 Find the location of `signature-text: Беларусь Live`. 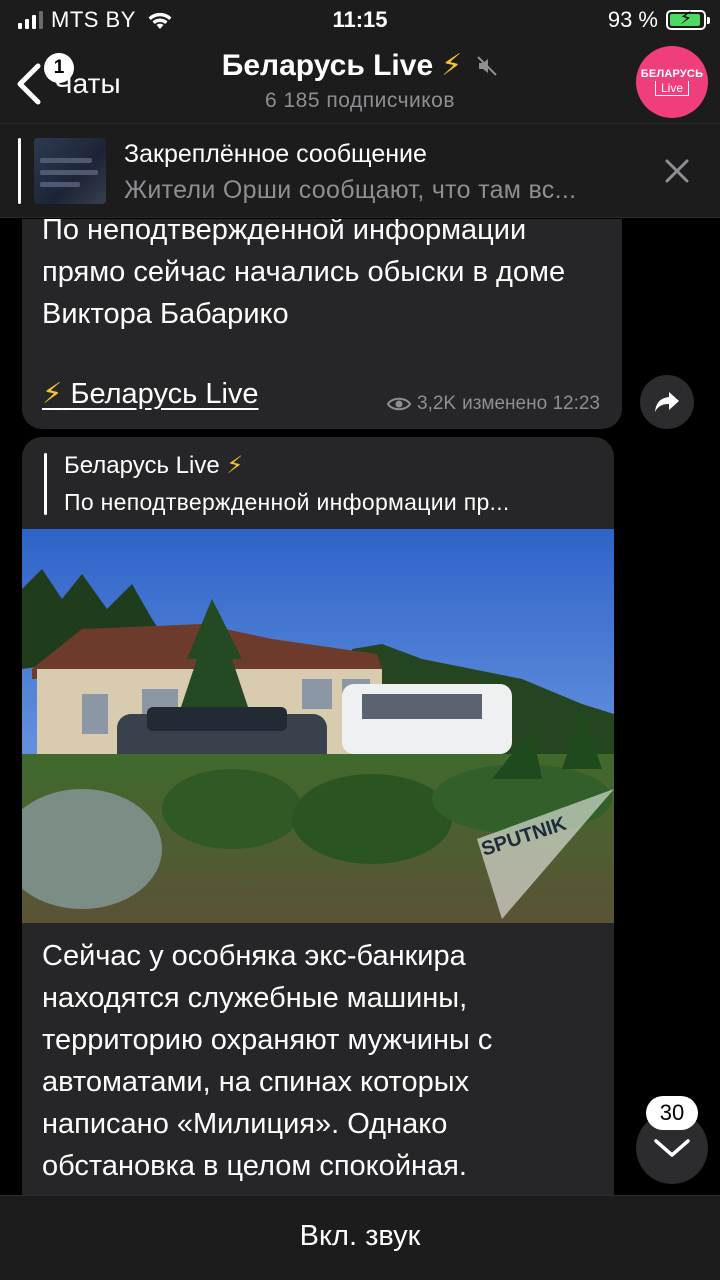

signature-text: Беларусь Live is located at coordinates (164, 394).